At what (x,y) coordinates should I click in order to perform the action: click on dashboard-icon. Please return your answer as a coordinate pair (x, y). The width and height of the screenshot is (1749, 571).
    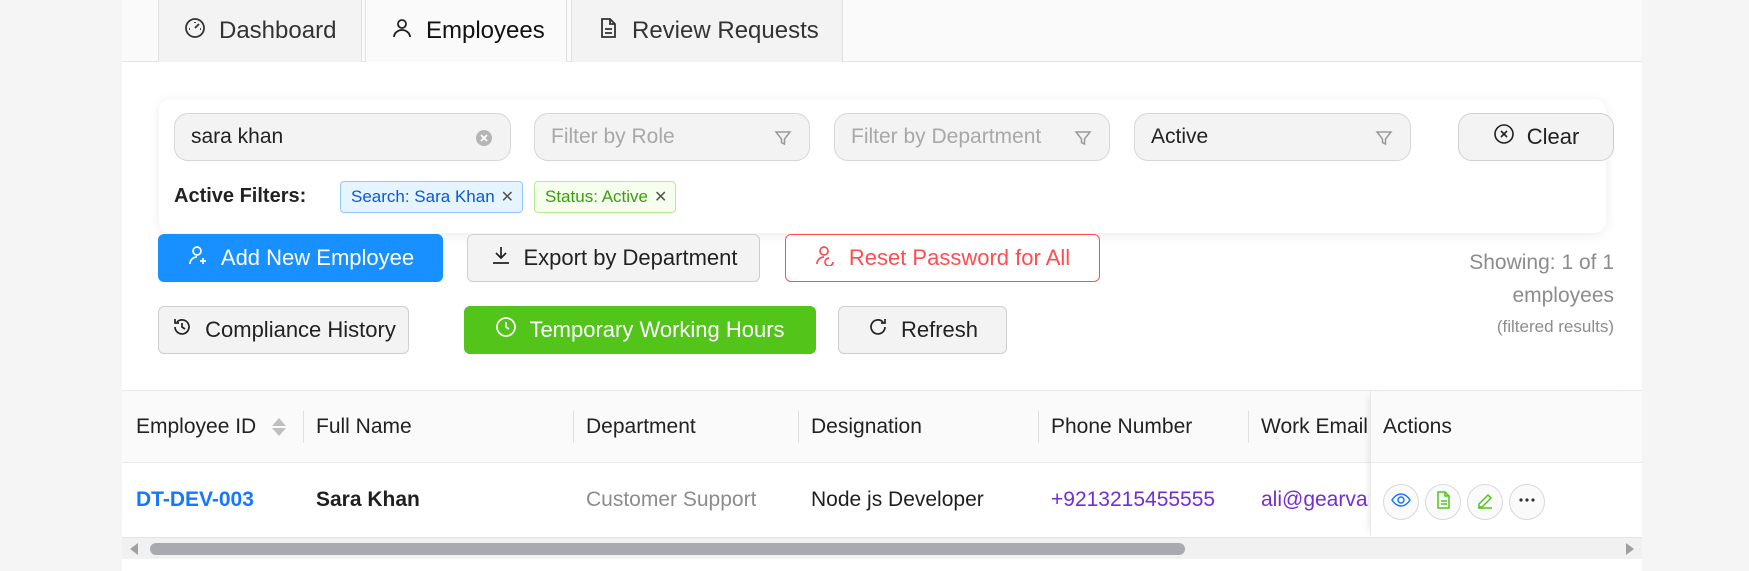
    Looking at the image, I should click on (195, 31).